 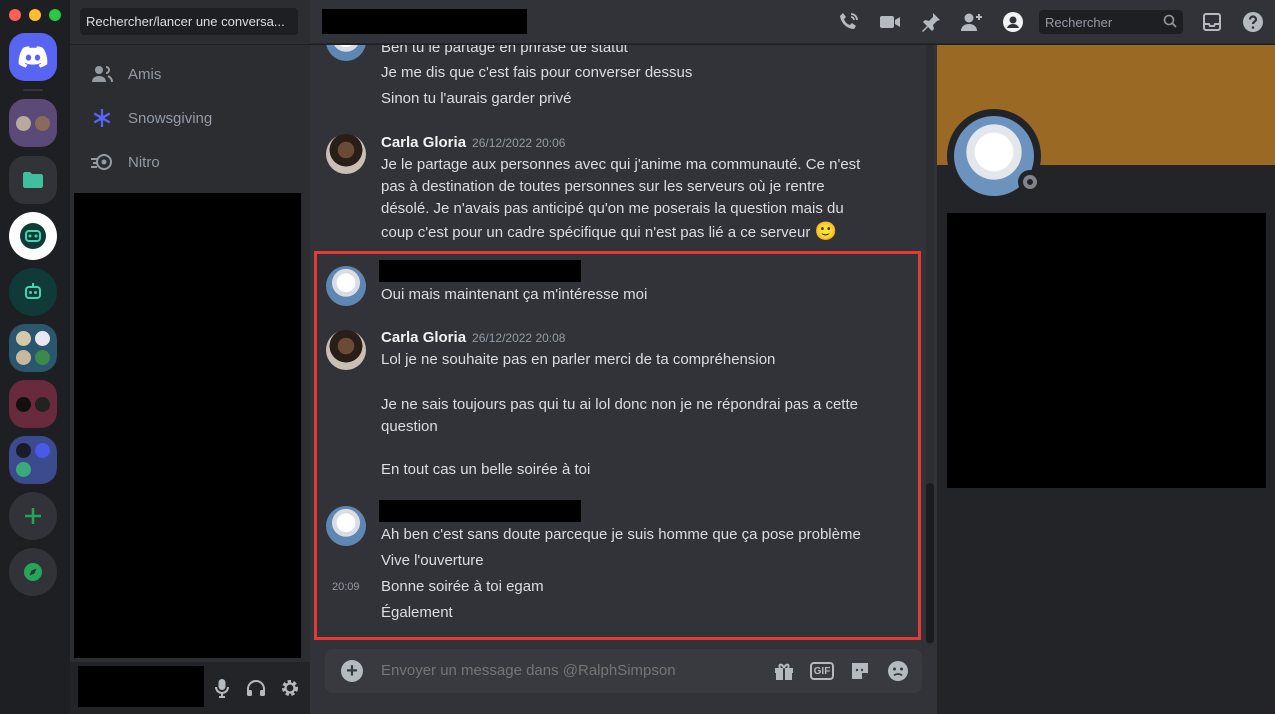 I want to click on sticker-icon, so click(x=860, y=671).